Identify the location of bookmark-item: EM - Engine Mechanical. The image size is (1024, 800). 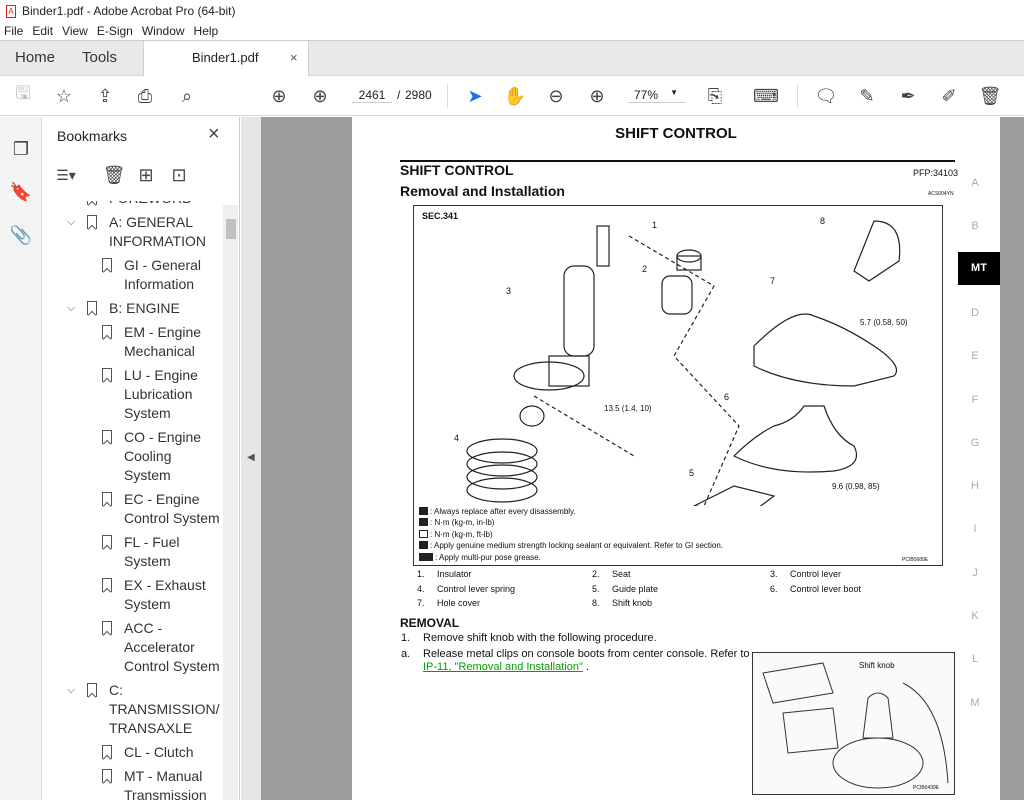
(132, 342).